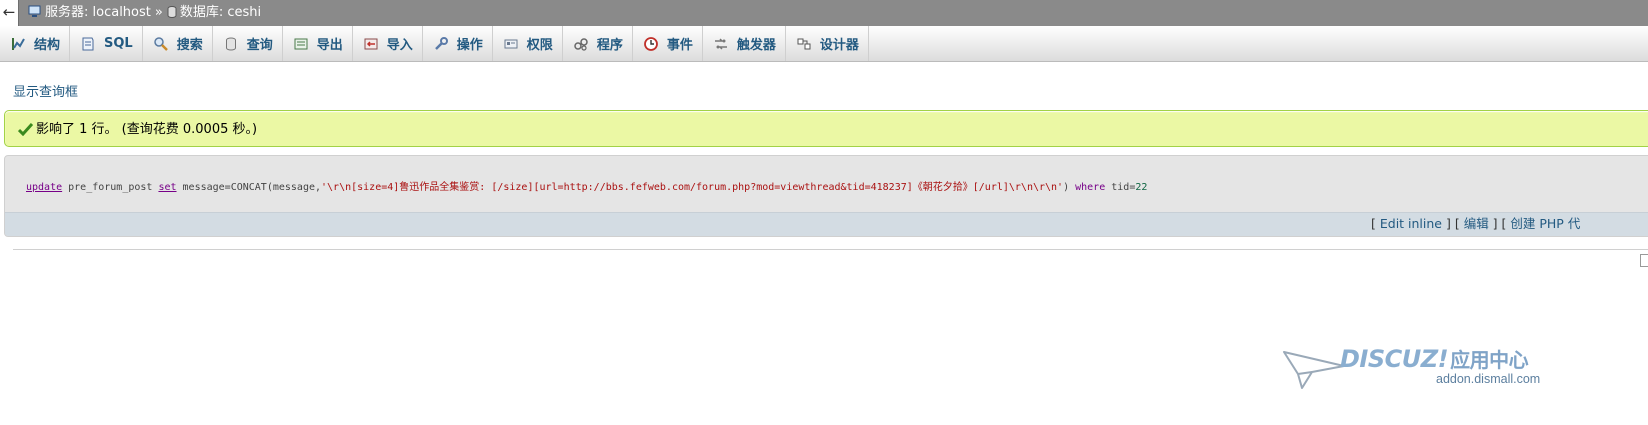  What do you see at coordinates (1476, 223) in the screenshot?
I see `edit-link: 编辑` at bounding box center [1476, 223].